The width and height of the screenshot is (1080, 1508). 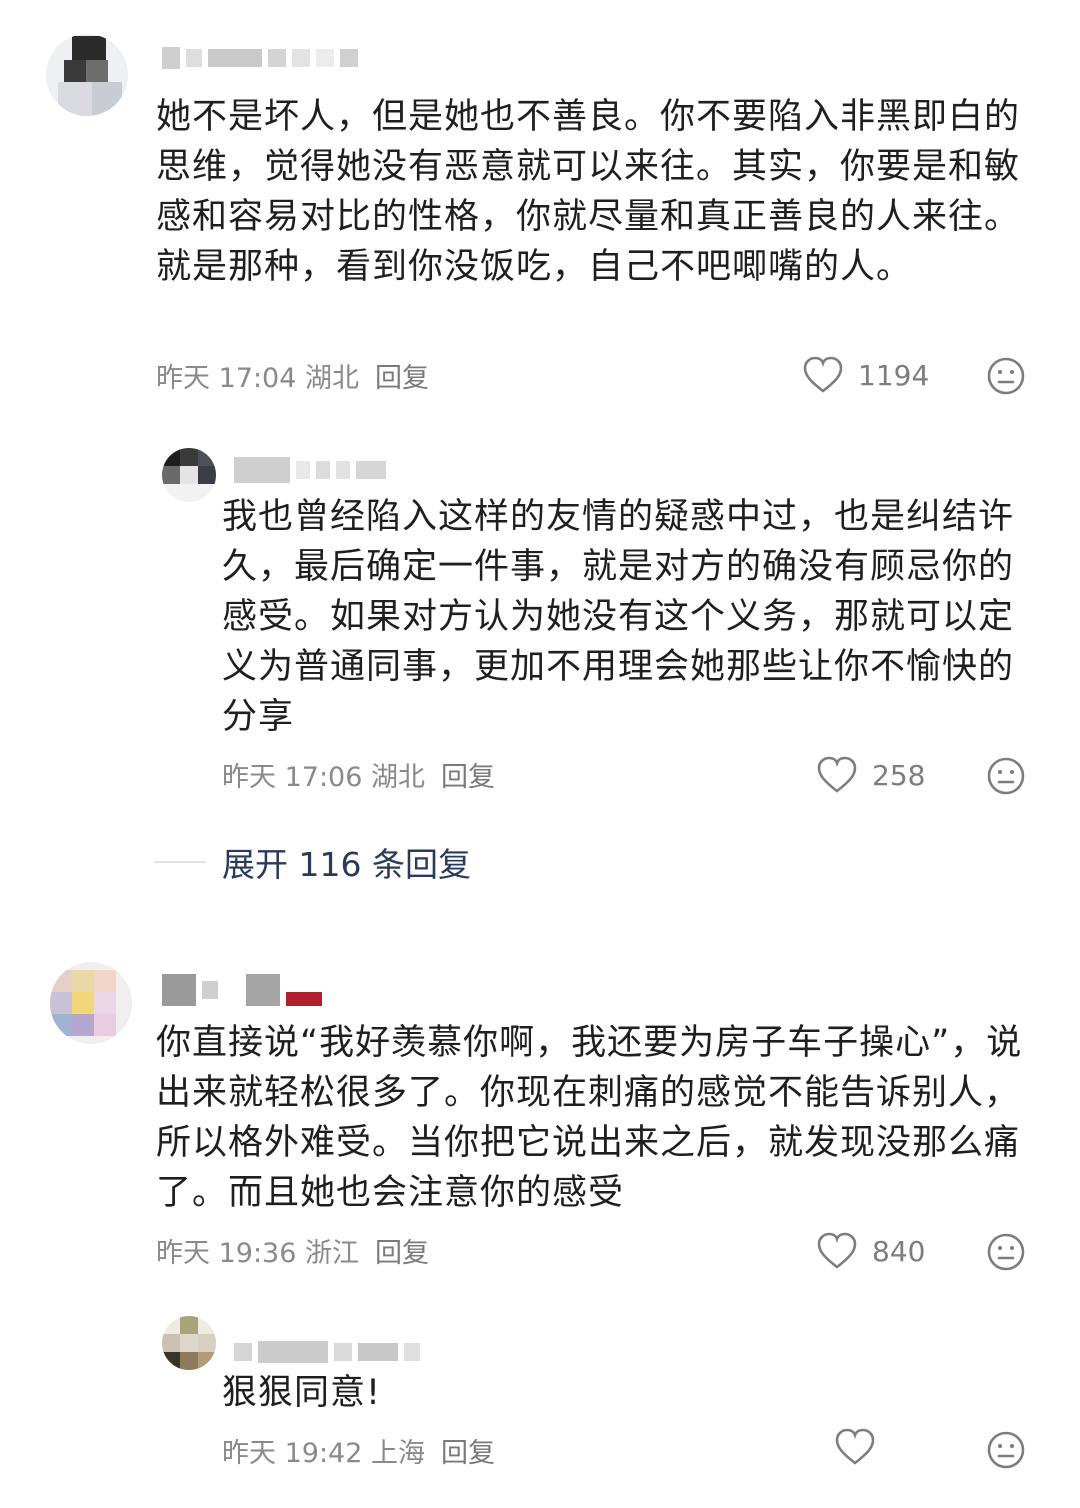 I want to click on reply-meta: 昨天 19:42 上海 回复, so click(x=358, y=1450).